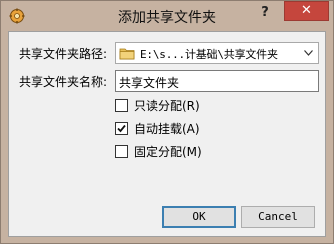  Describe the element at coordinates (167, 128) in the screenshot. I see `auto-mount-label: 自动挂载(A)` at that location.